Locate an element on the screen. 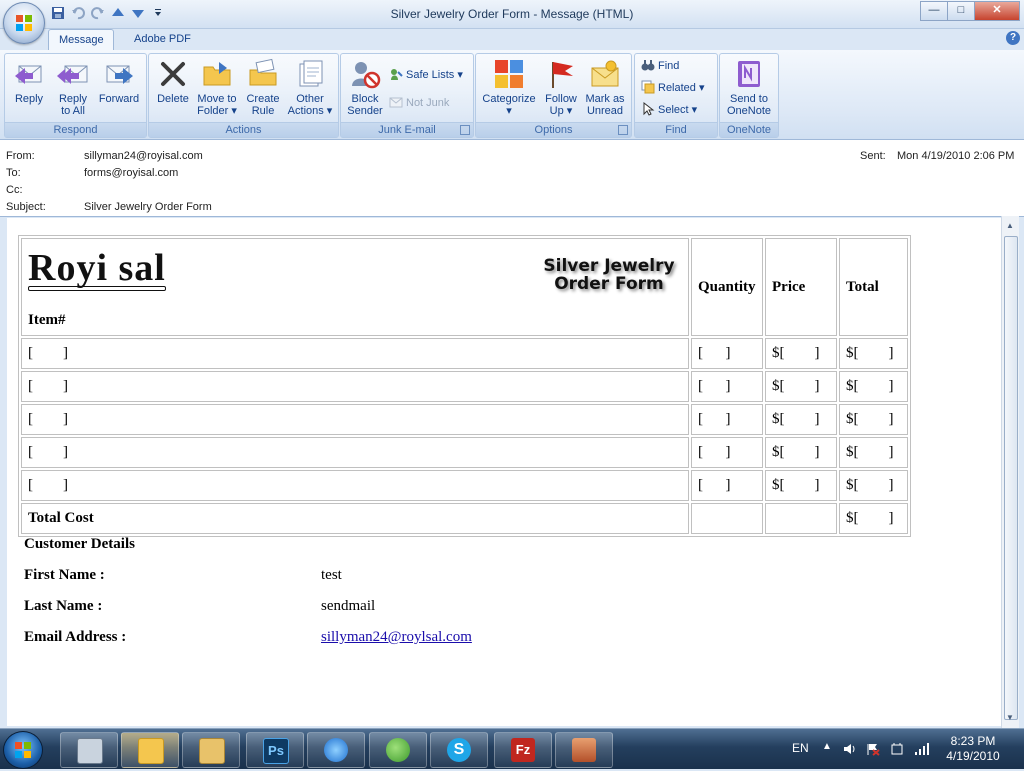 The height and width of the screenshot is (771, 1024). to-label: To: is located at coordinates (13, 173).